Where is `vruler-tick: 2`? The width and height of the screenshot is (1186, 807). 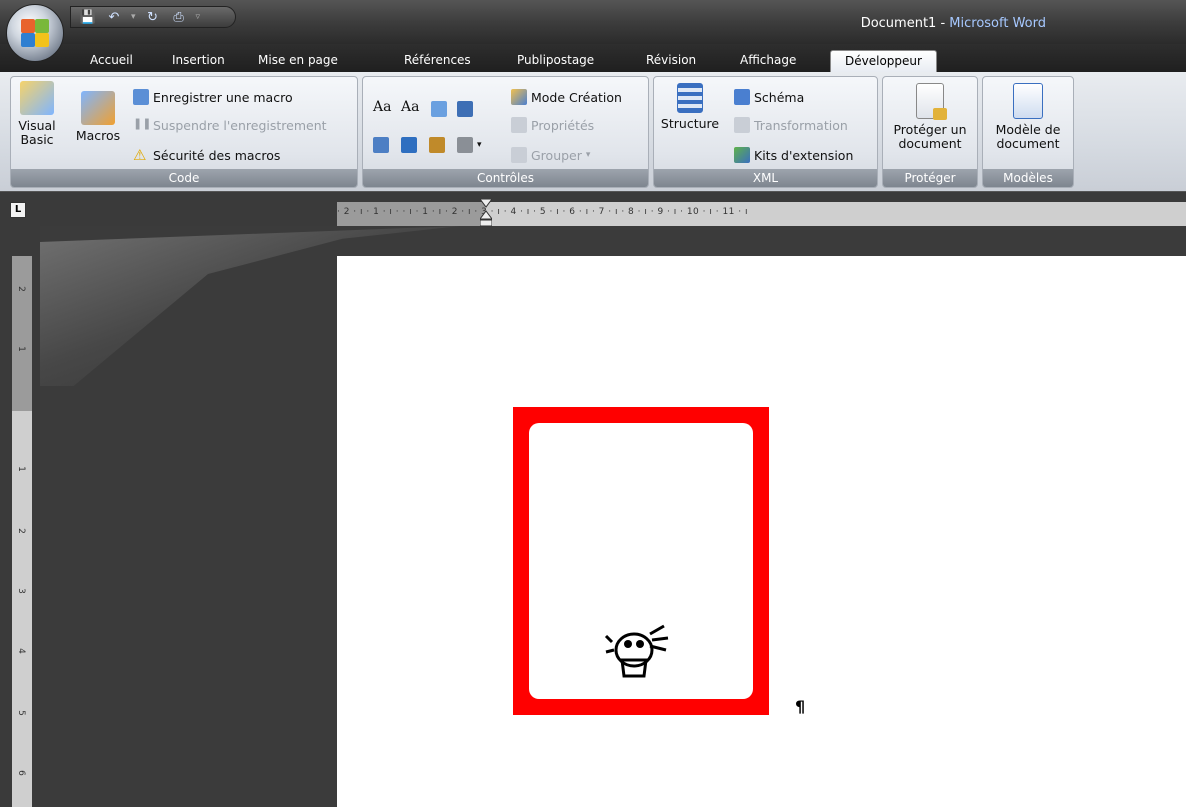
vruler-tick: 2 is located at coordinates (20, 289).